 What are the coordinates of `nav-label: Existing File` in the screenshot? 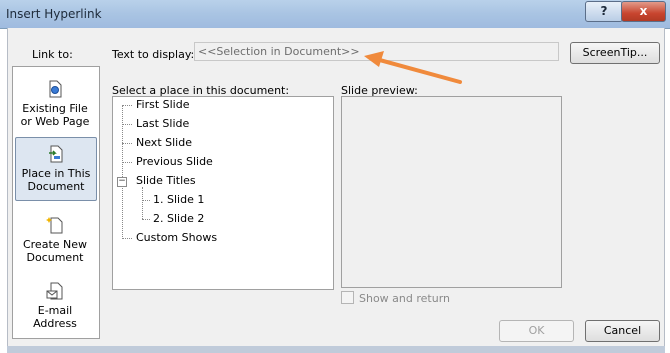 It's located at (55, 108).